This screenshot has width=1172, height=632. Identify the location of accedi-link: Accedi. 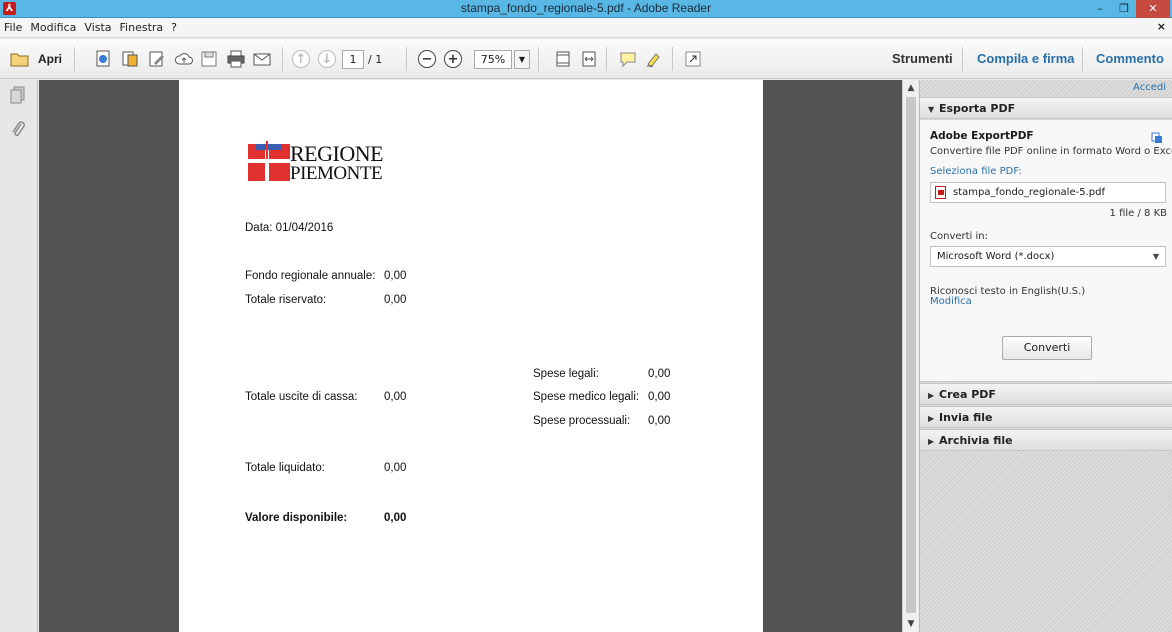
(1149, 87).